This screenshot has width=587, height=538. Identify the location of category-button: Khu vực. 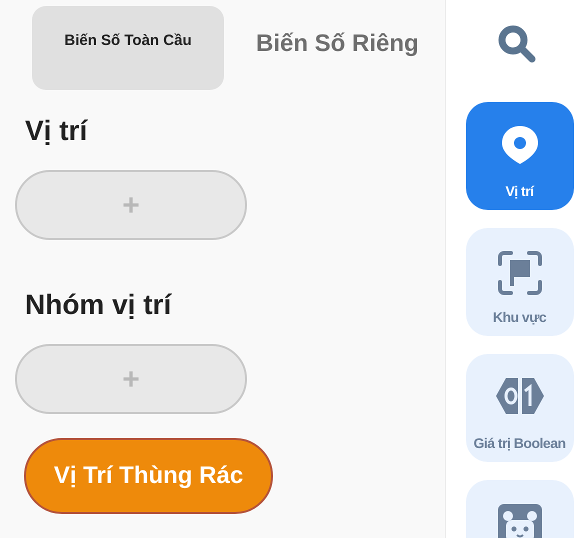
(520, 282).